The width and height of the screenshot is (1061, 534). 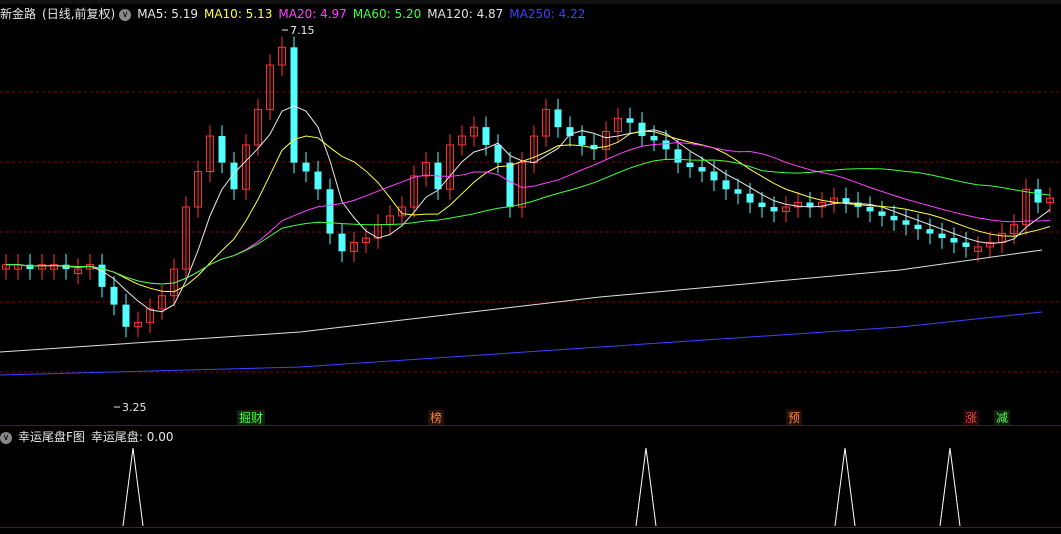 What do you see at coordinates (436, 418) in the screenshot?
I see `tag-bang: 榜` at bounding box center [436, 418].